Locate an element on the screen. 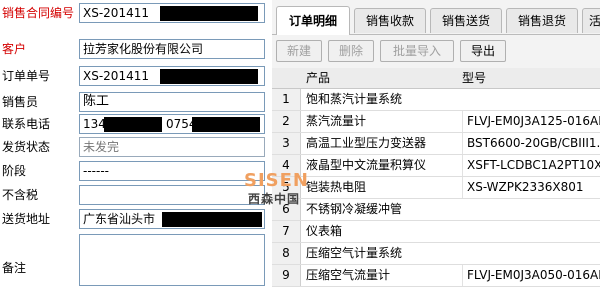  table-row: 2 蒸汽流量计 FLVJ-EM0J3A125-016AD is located at coordinates (436, 122).